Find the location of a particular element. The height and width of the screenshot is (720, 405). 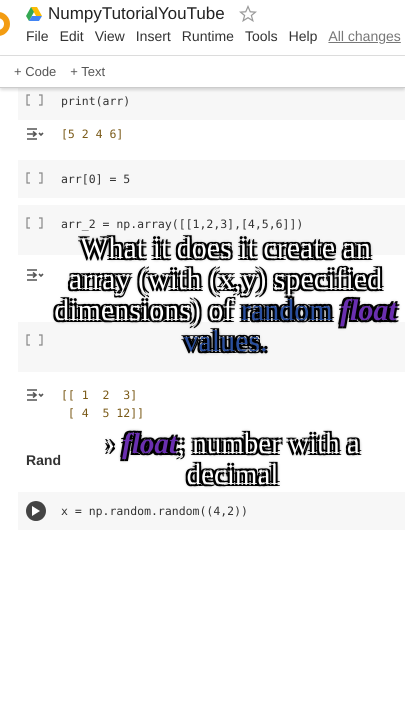

output-line: [[ 1 2 3] is located at coordinates (99, 395).